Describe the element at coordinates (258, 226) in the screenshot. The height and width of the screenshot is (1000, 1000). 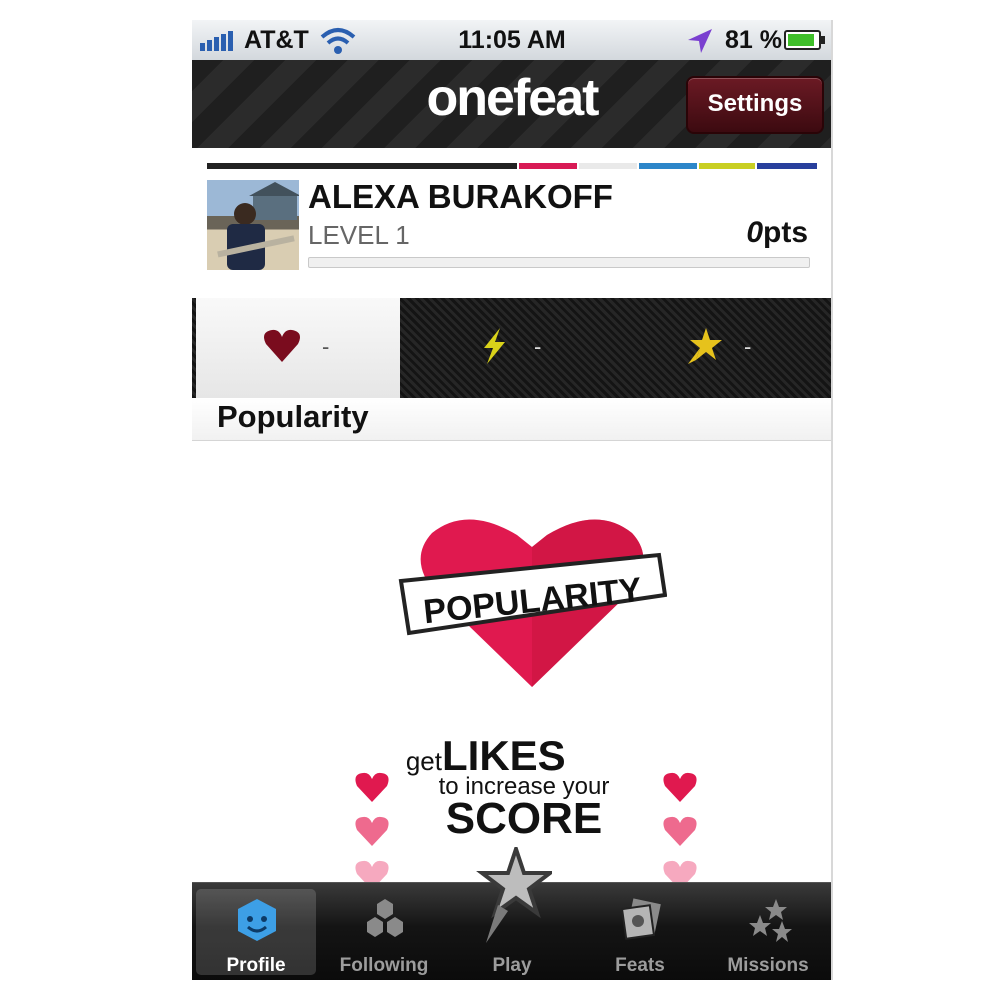
I see `avatar-photo` at that location.